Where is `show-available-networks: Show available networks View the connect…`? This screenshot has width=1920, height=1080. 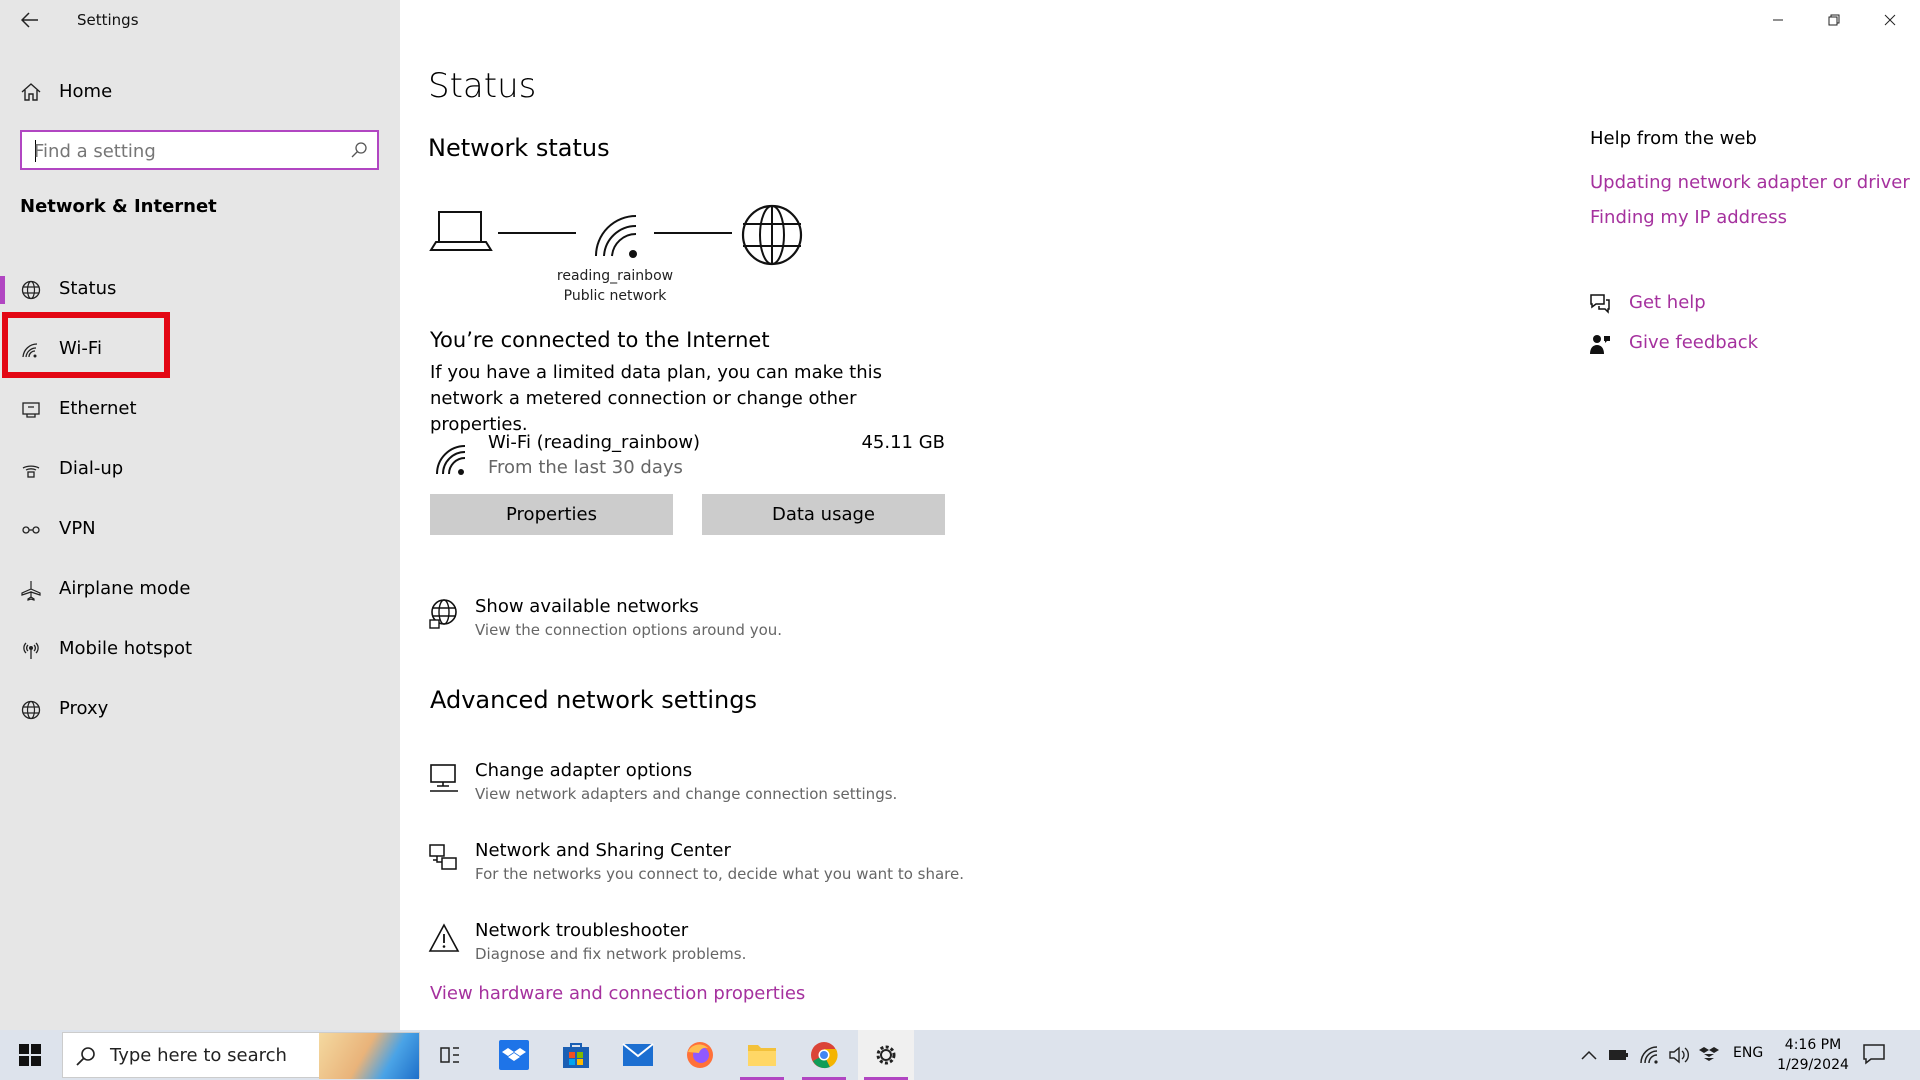 show-available-networks: Show available networks View the connect… is located at coordinates (728, 620).